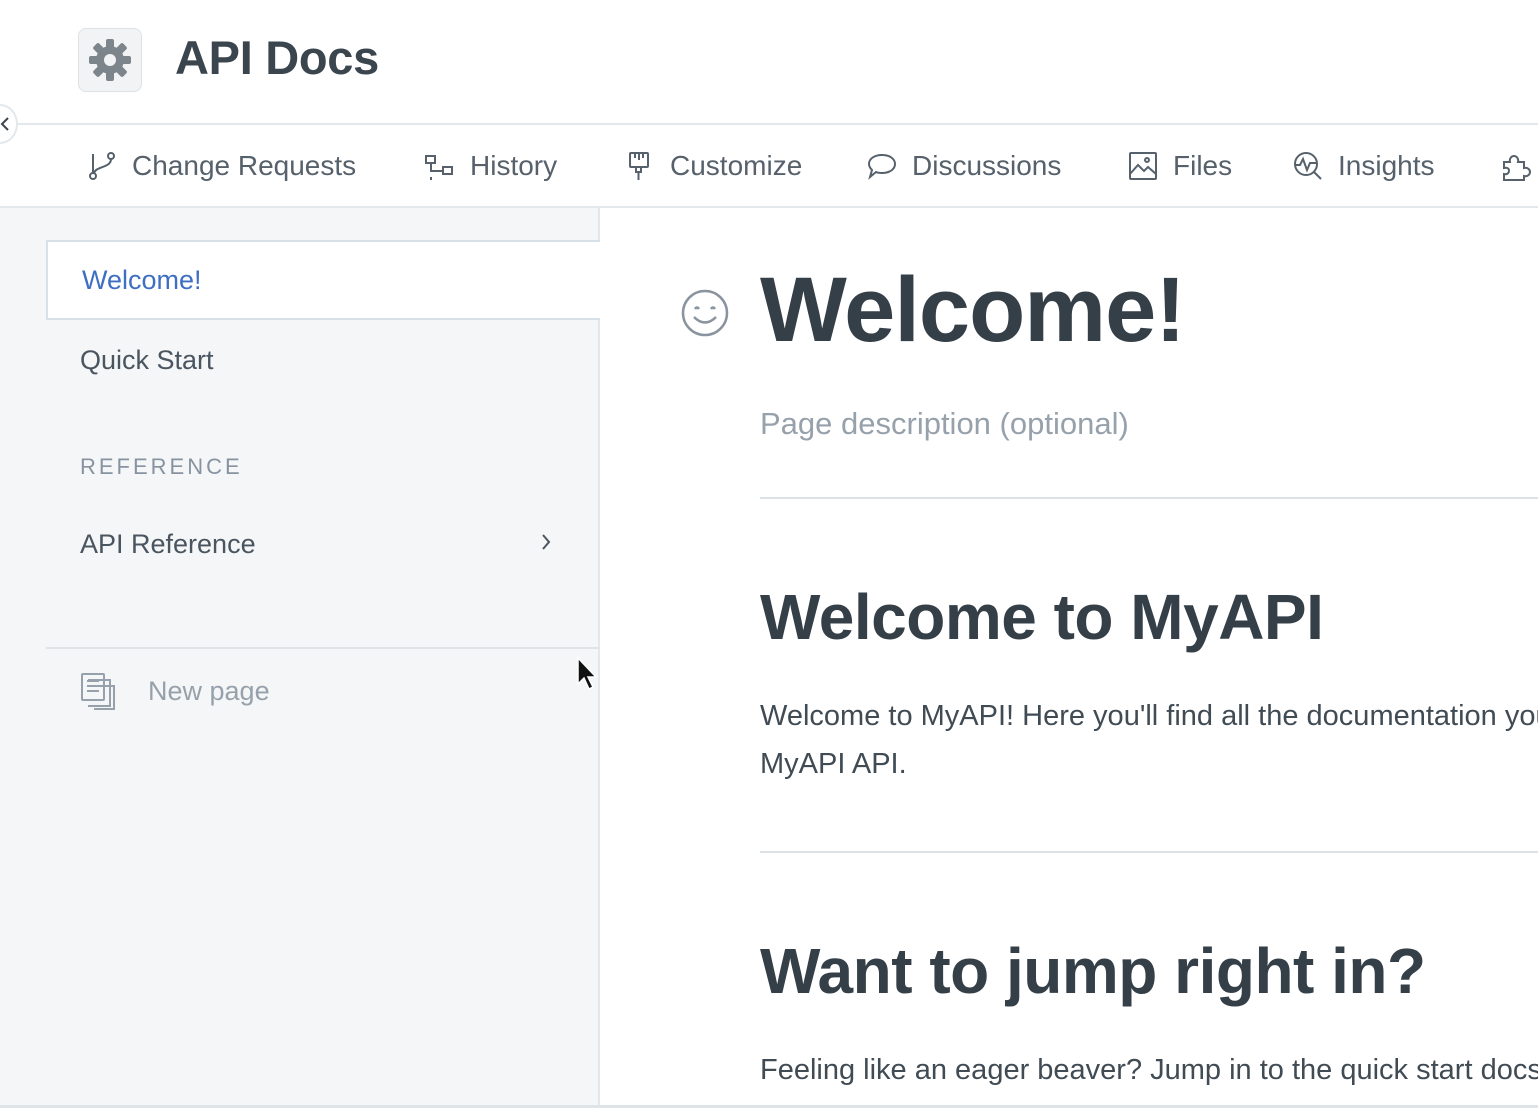 Image resolution: width=1538 pixels, height=1108 pixels. I want to click on space-title: API Docs, so click(277, 57).